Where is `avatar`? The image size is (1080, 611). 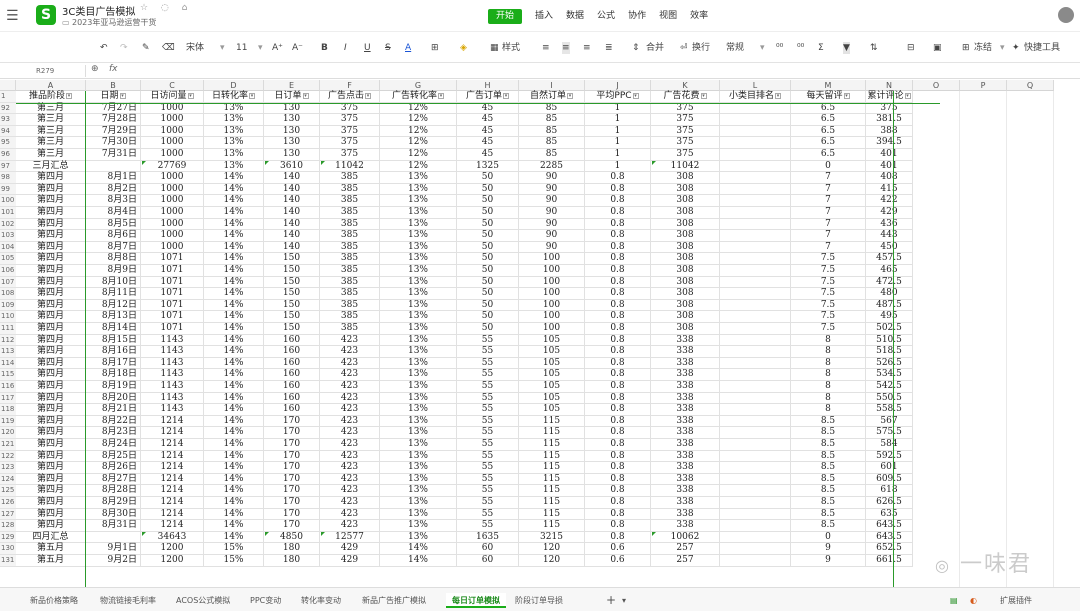
avatar is located at coordinates (1066, 15).